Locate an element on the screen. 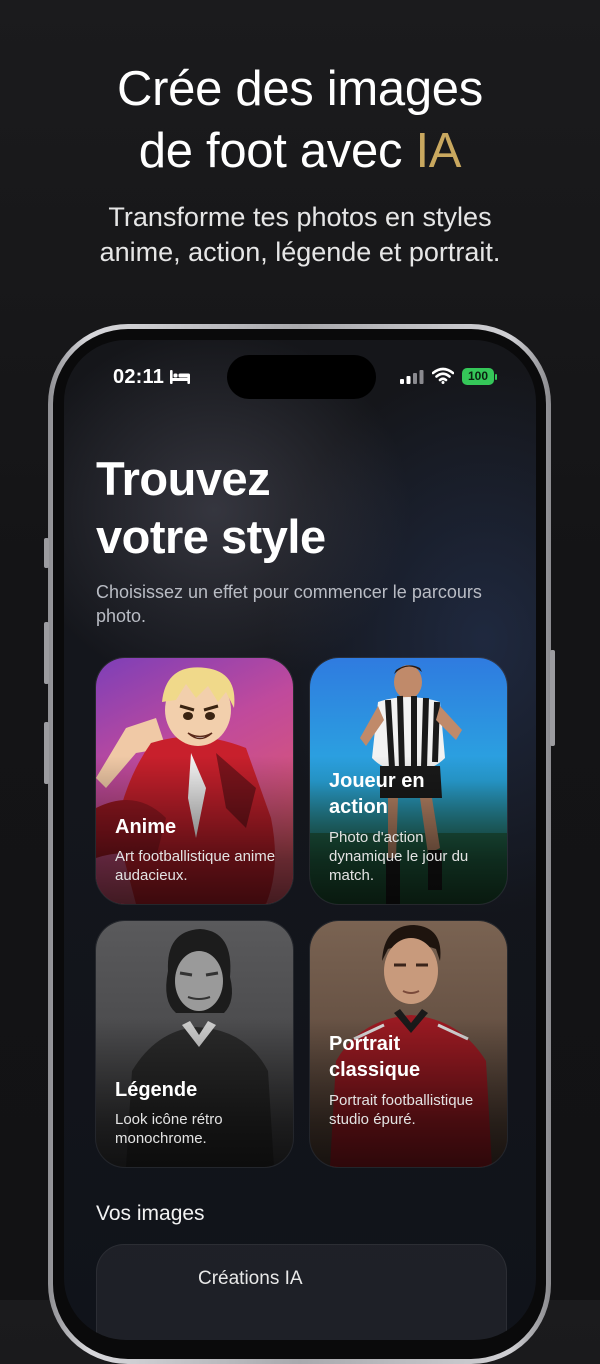 The height and width of the screenshot is (1364, 600). style-card-description: Art footballistique anime audacieux. is located at coordinates (195, 866).